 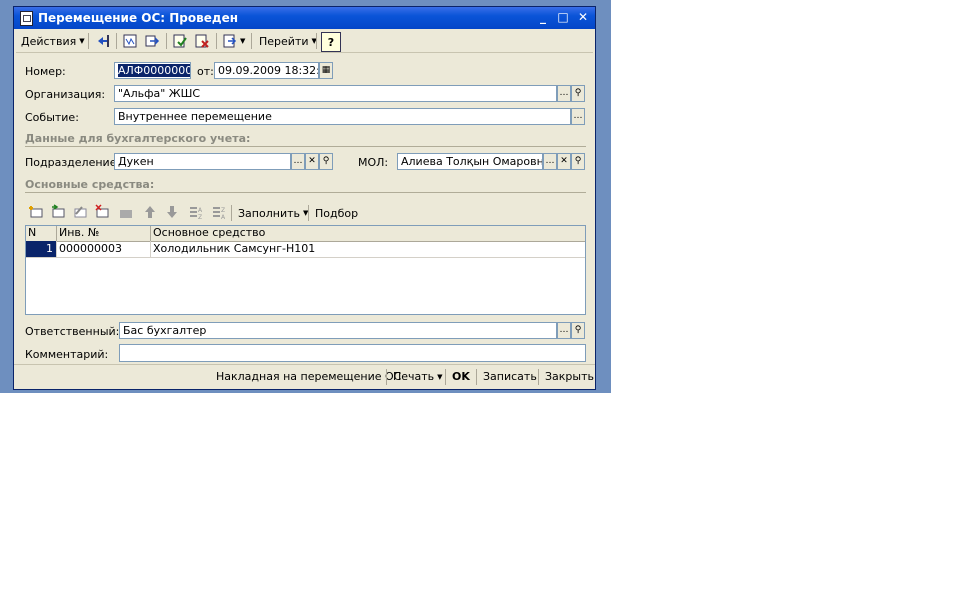 I want to click on division-field: Дукен, so click(x=202, y=161).